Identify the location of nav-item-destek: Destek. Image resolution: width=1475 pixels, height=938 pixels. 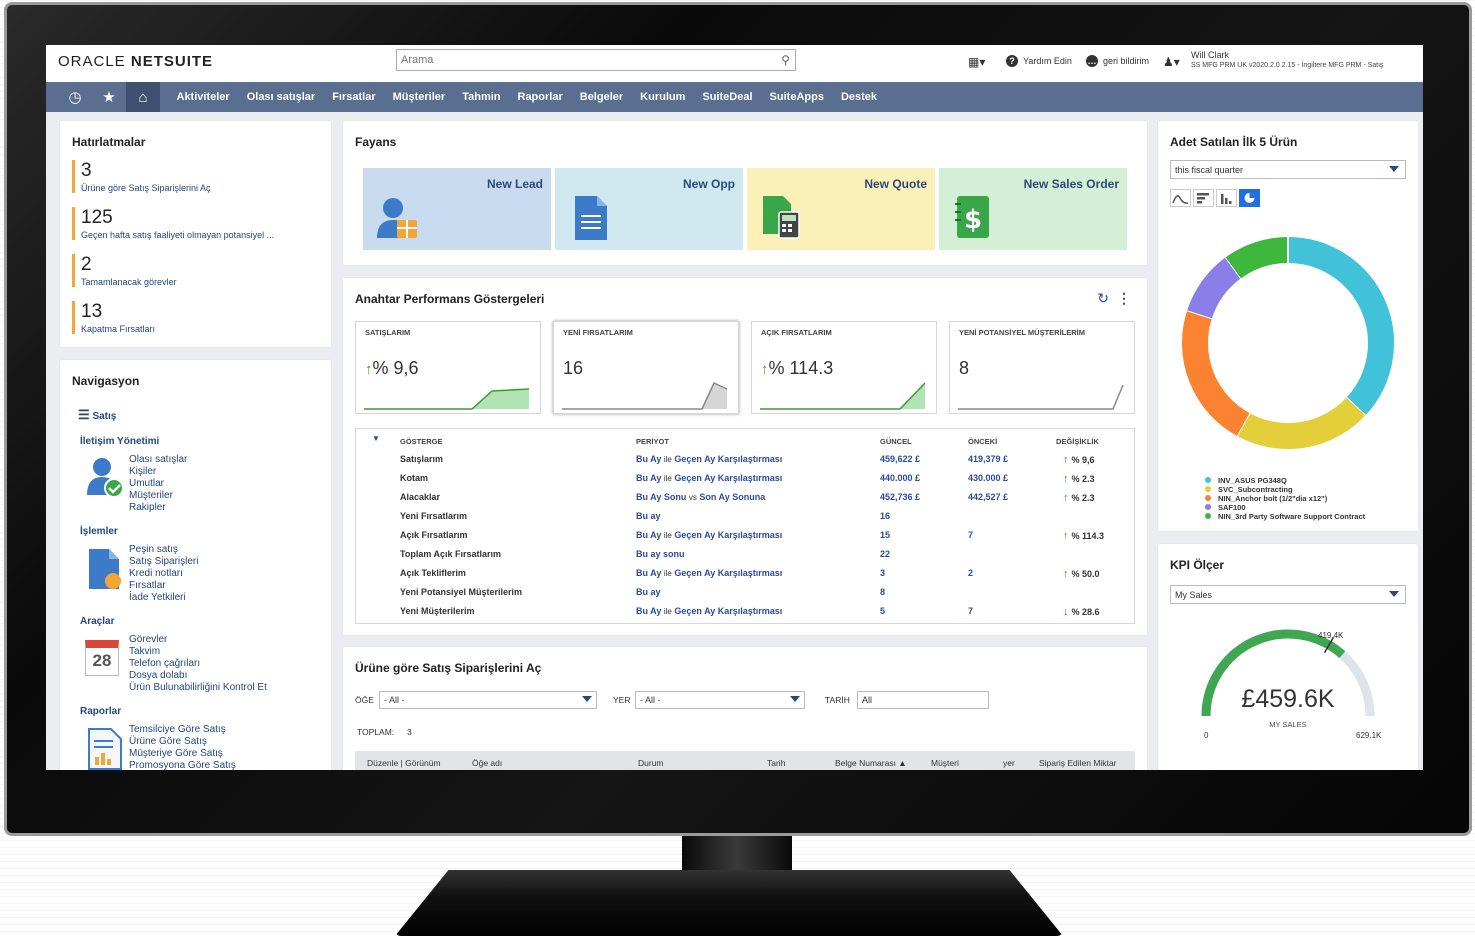
(858, 97).